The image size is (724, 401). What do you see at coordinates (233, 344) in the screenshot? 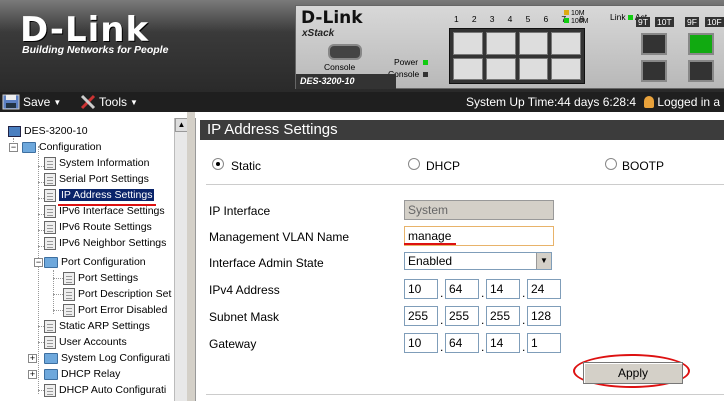
I see `gateway-label: Gateway` at bounding box center [233, 344].